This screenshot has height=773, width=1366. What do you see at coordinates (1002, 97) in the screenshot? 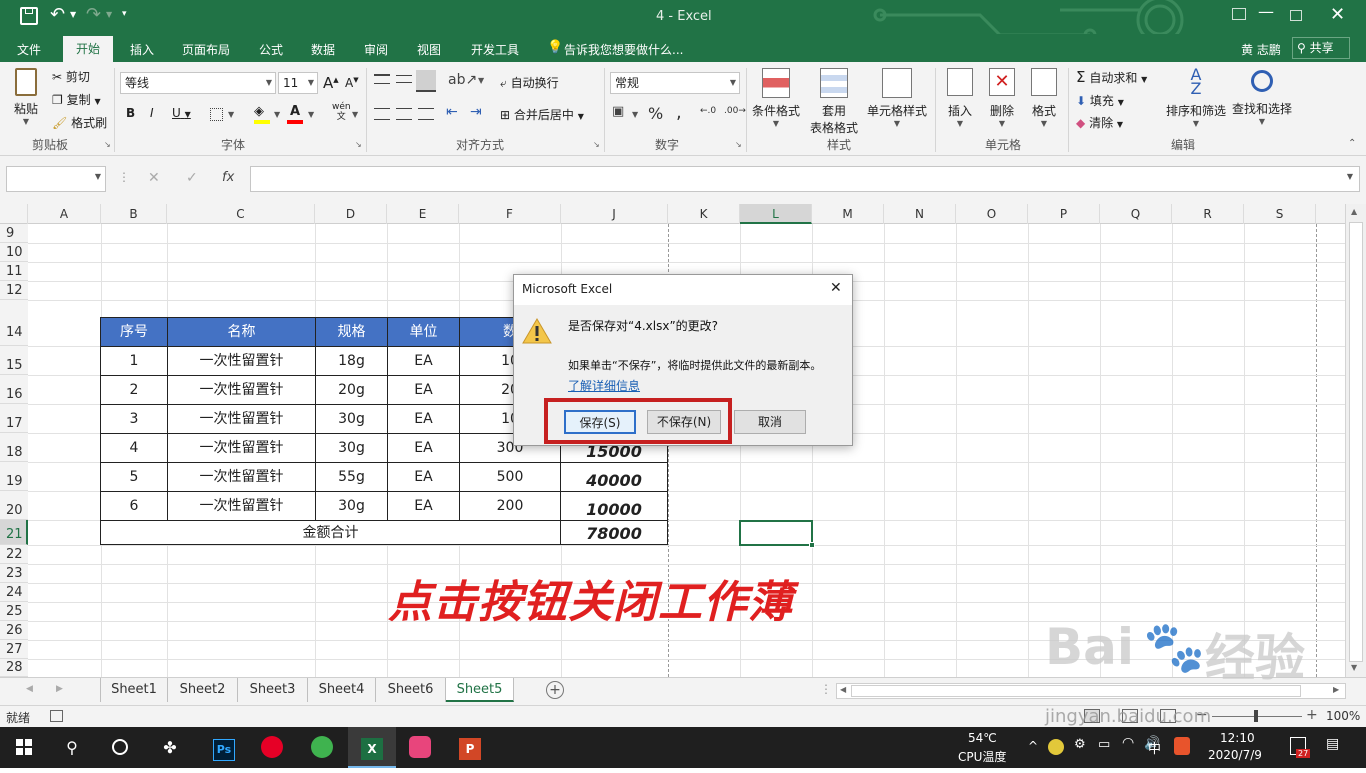
I see `delete-cells-button: ✕ 删除 ▼` at bounding box center [1002, 97].